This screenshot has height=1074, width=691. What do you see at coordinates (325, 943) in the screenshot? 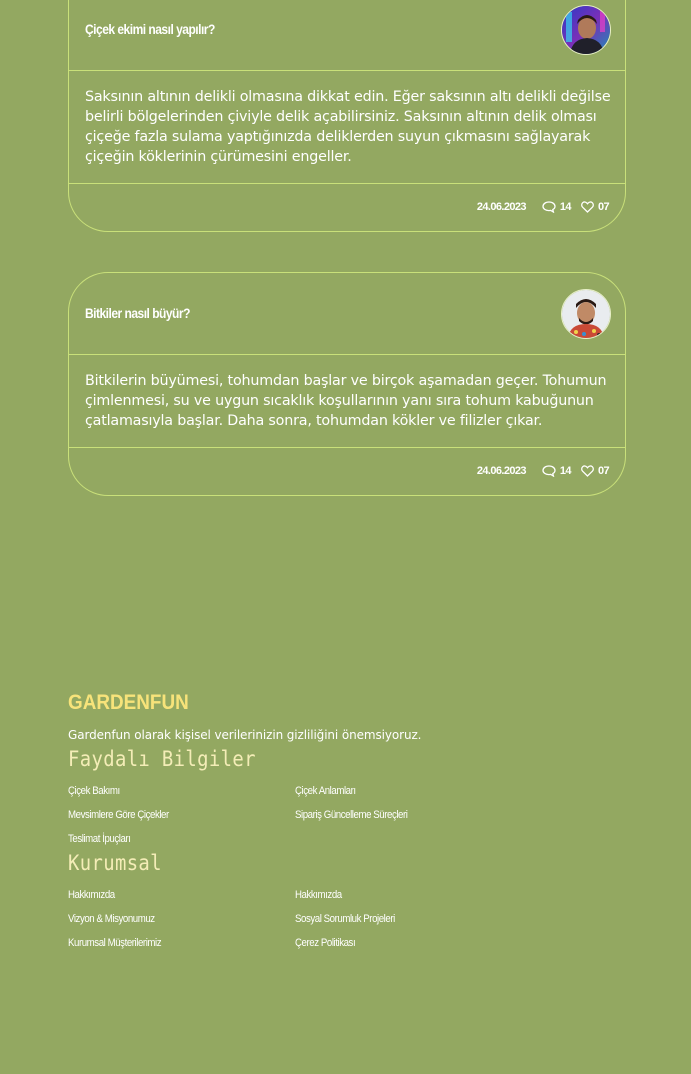
I see `footer-link-cookie-policy: Çerez Politikası` at bounding box center [325, 943].